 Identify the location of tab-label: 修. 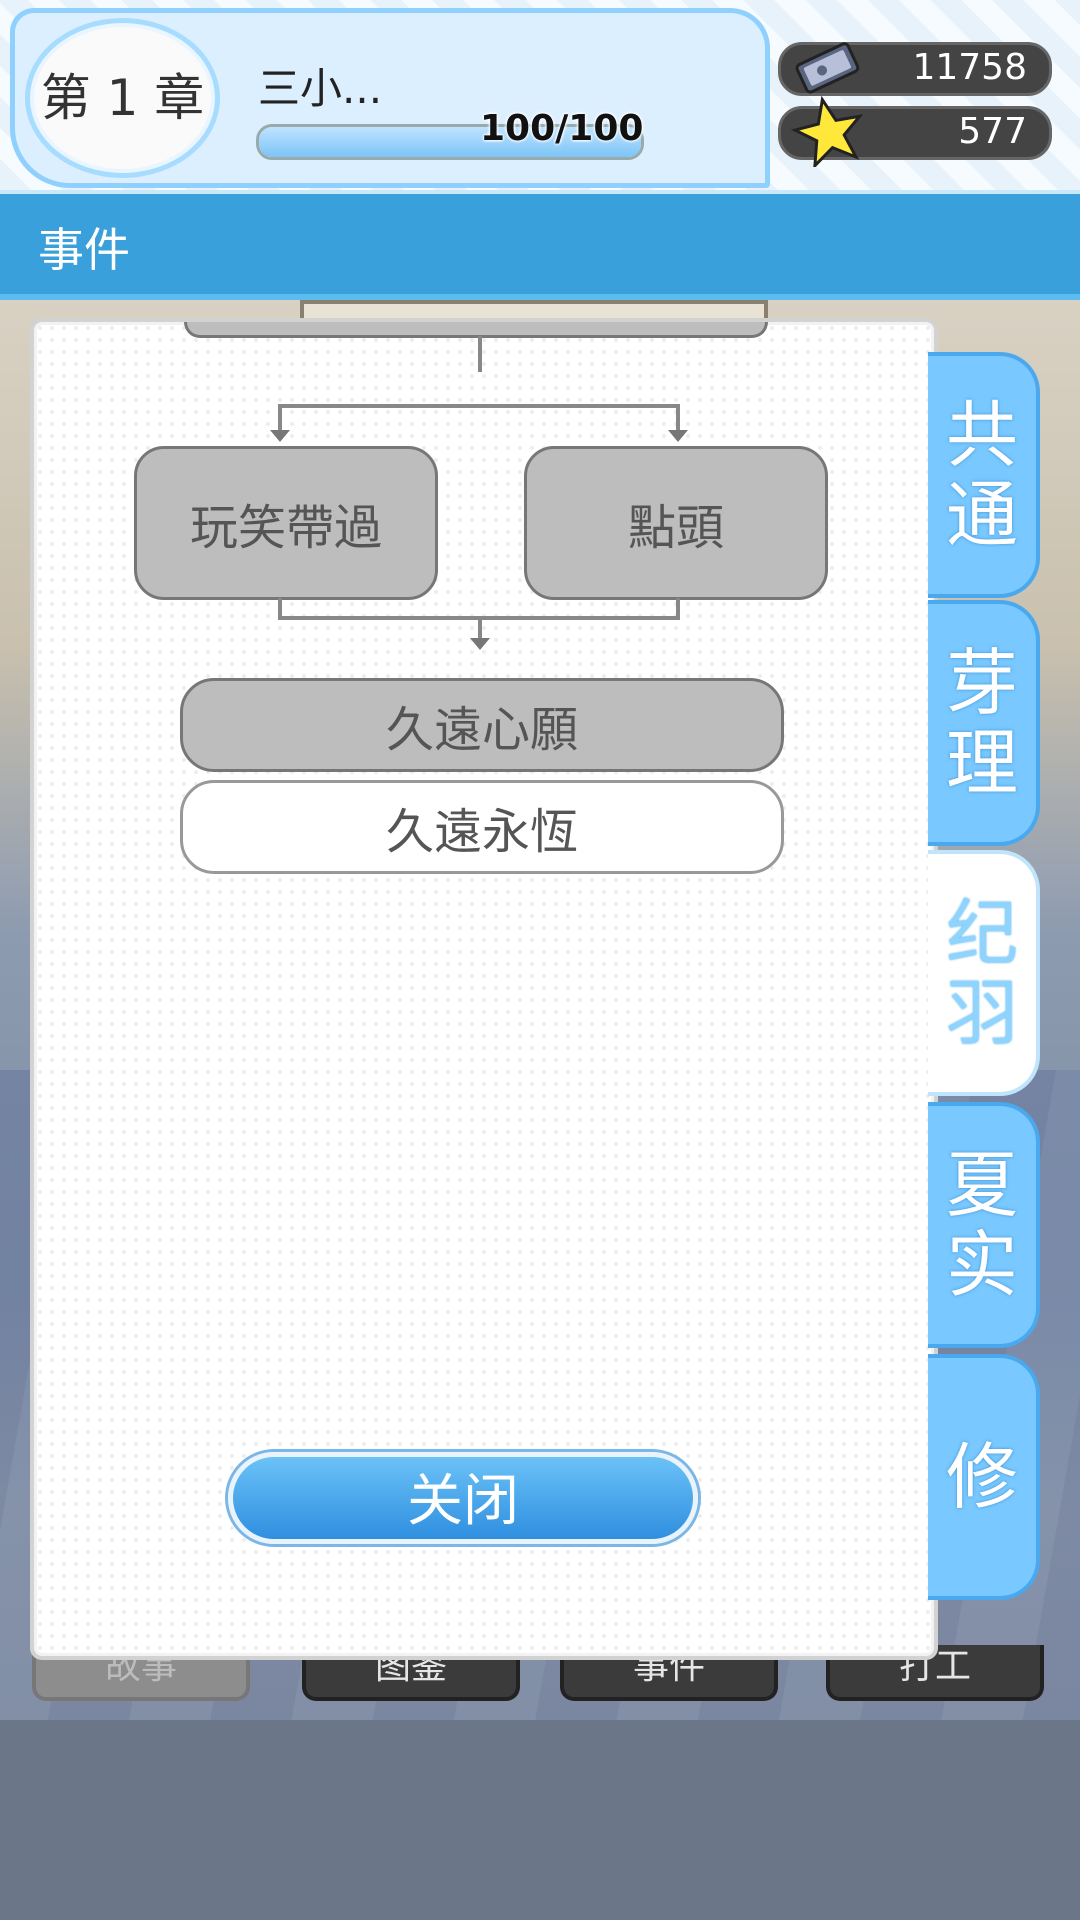
(981, 1477).